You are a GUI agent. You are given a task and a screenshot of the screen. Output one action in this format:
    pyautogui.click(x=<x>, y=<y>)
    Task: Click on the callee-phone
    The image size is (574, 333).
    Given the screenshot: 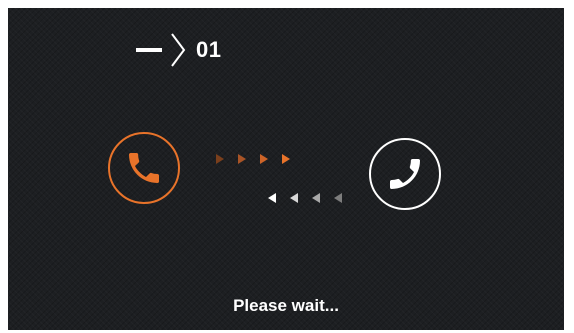 What is the action you would take?
    pyautogui.click(x=405, y=174)
    